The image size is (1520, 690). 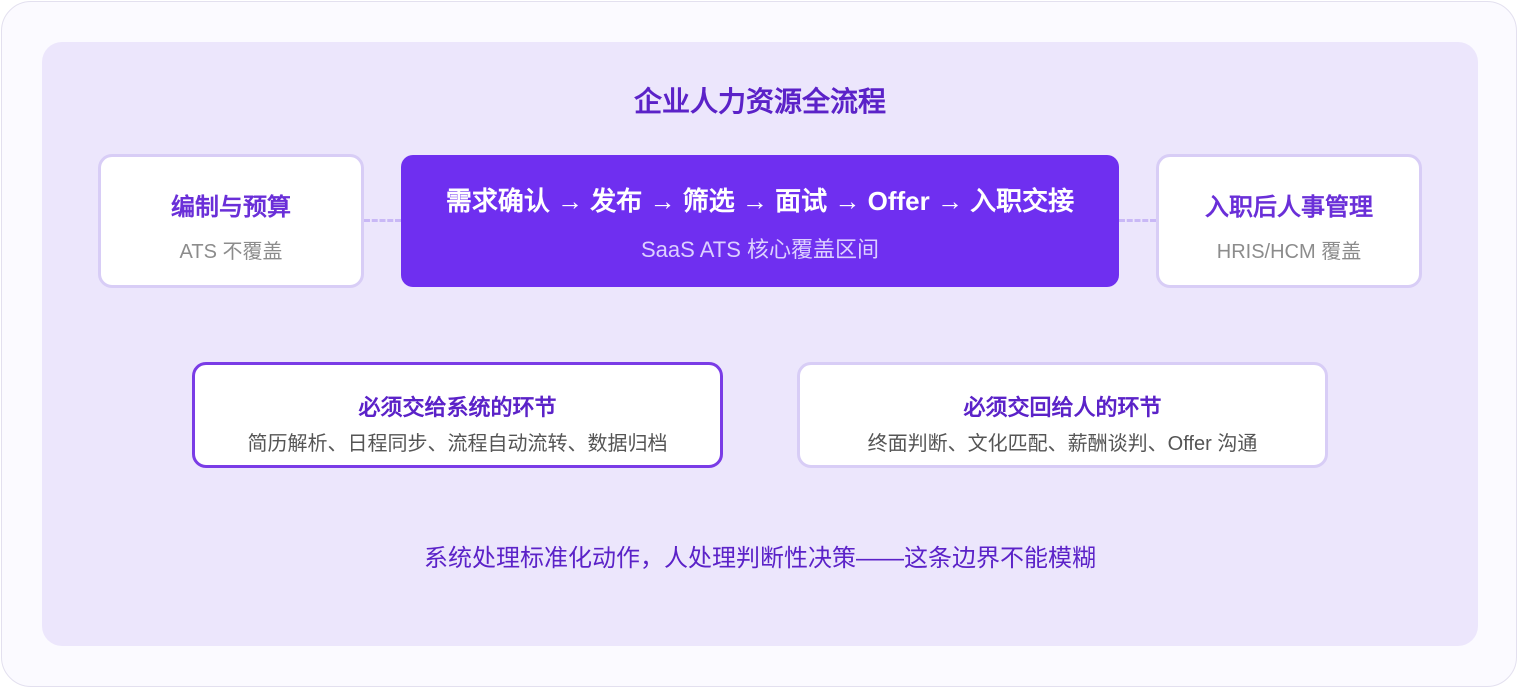 What do you see at coordinates (759, 101) in the screenshot?
I see `diagram-title: 企业人力资源全流程` at bounding box center [759, 101].